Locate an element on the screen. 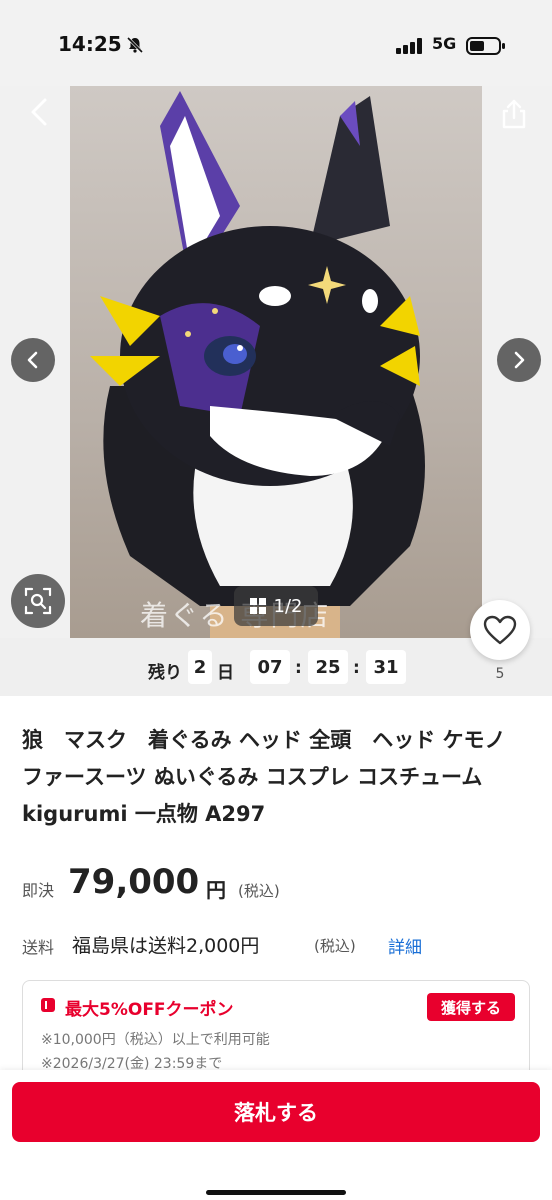 This screenshot has width=552, height=1200. image-counter: 1/2 is located at coordinates (276, 606).